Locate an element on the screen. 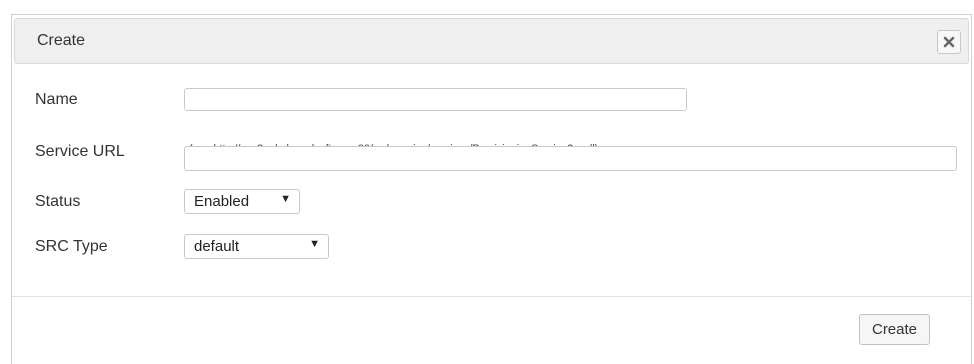 The image size is (974, 364). src-type-select: default ▼ is located at coordinates (256, 246).